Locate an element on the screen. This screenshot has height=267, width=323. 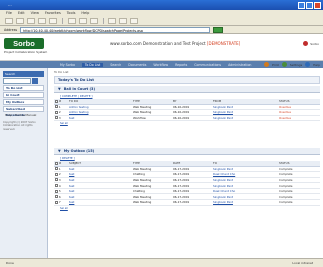
menu-favorites: Favorites is located at coordinates (53, 13).